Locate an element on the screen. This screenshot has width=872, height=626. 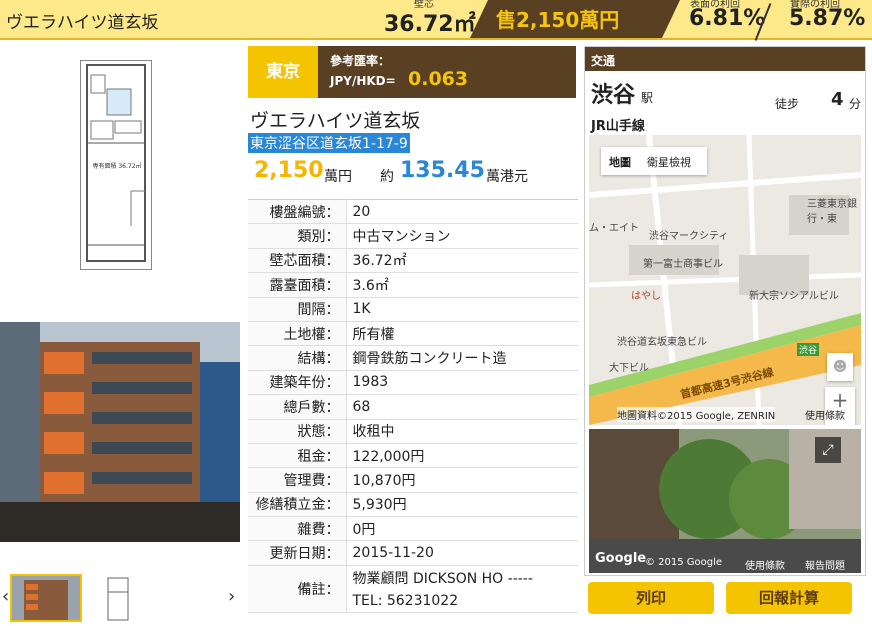
building-photo is located at coordinates (120, 432).